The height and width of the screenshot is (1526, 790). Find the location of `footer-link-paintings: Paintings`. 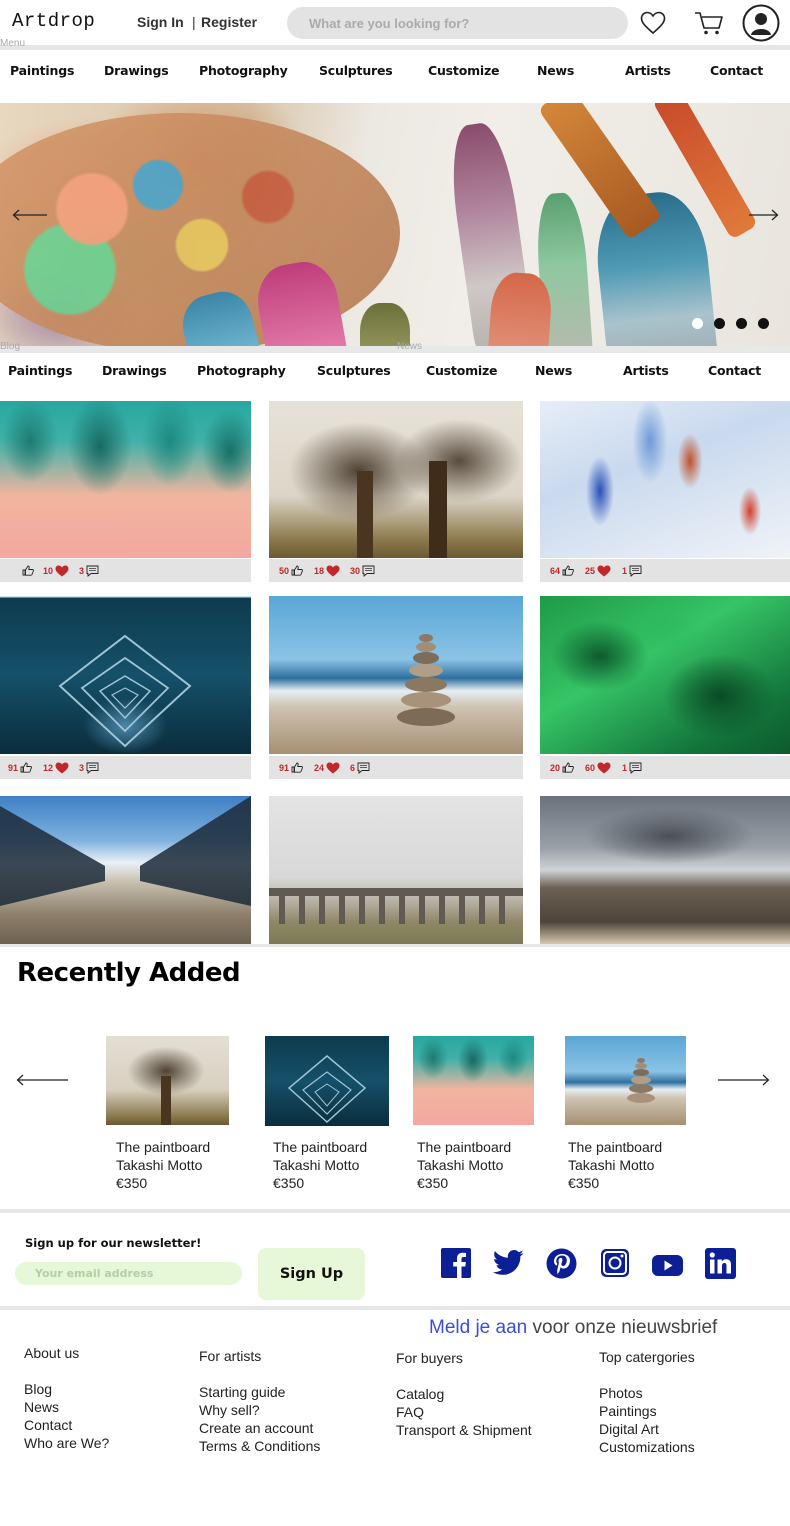

footer-link-paintings: Paintings is located at coordinates (628, 1411).